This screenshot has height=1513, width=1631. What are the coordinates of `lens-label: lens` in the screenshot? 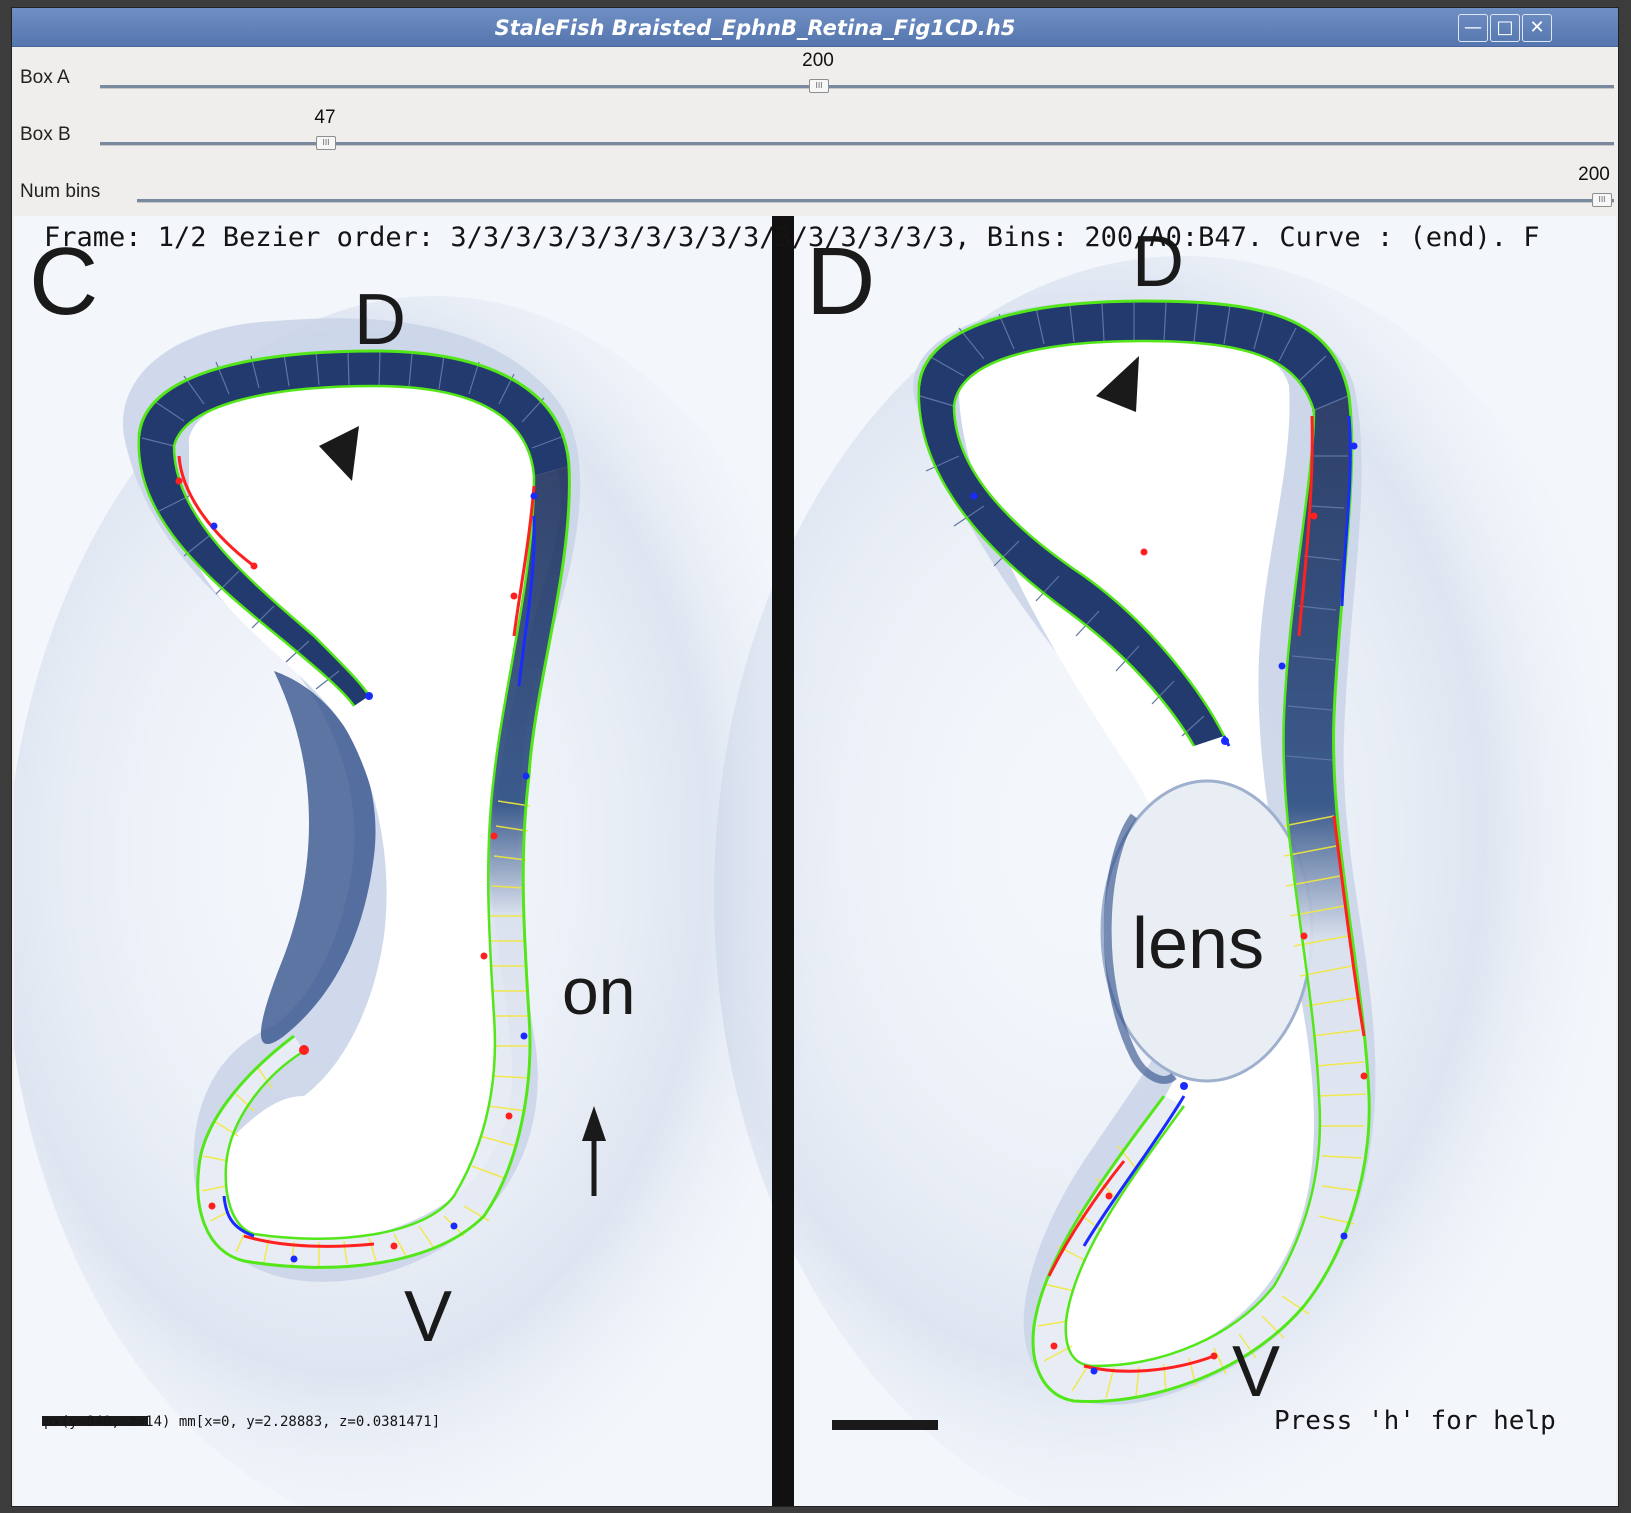 It's located at (1198, 944).